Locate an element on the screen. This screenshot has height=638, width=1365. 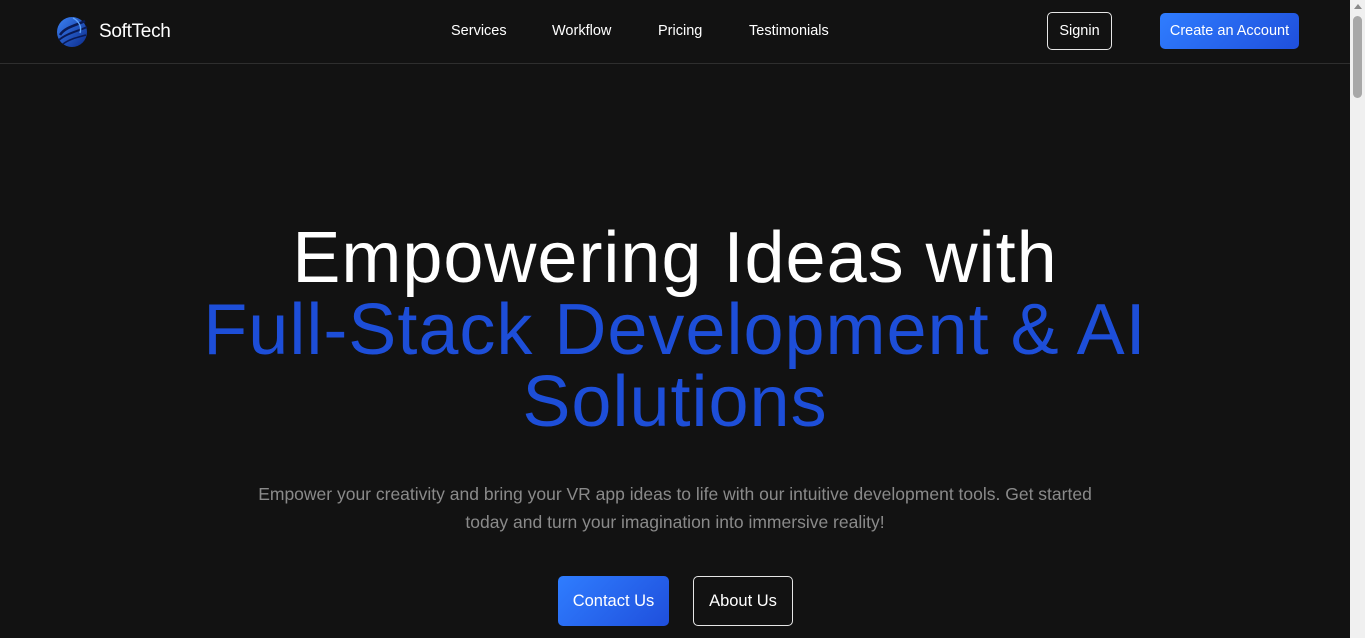
main-nav: Services Workflow Pricing Testimonials is located at coordinates (675, 32).